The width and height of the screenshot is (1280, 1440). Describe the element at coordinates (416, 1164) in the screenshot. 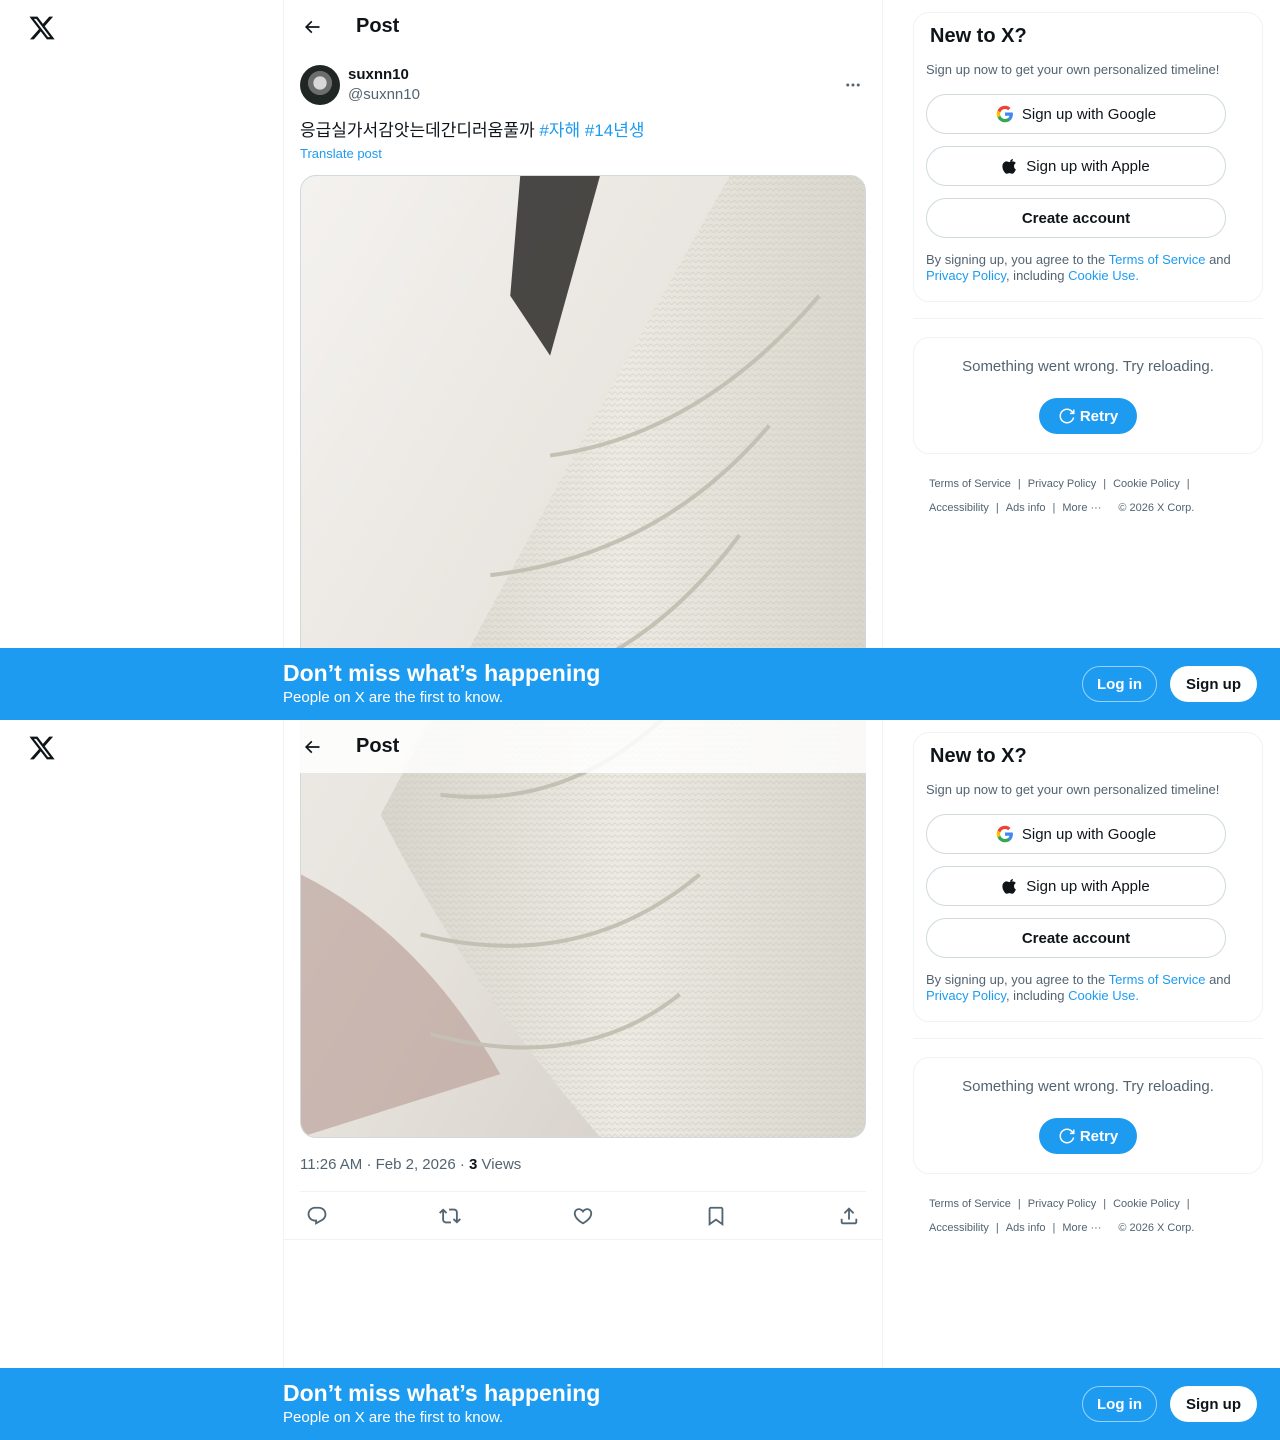

I see `post-date: Feb 2, 2026` at that location.